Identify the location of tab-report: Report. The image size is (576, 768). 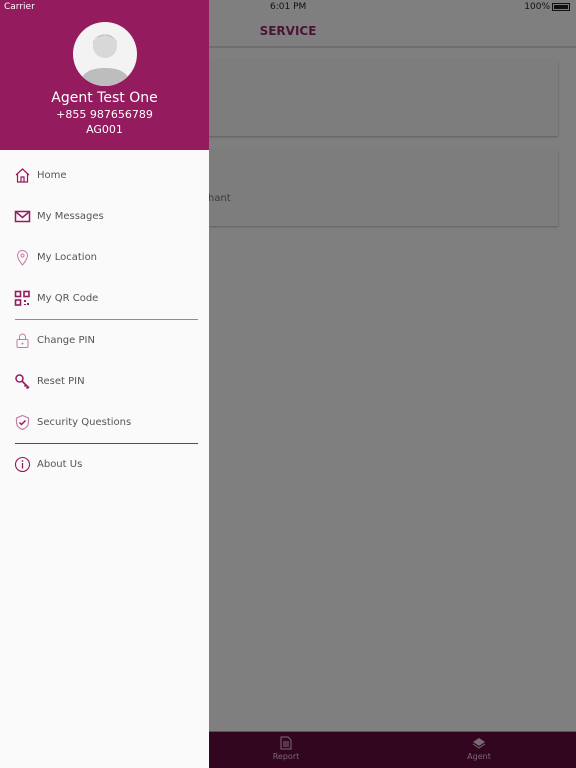
(286, 748).